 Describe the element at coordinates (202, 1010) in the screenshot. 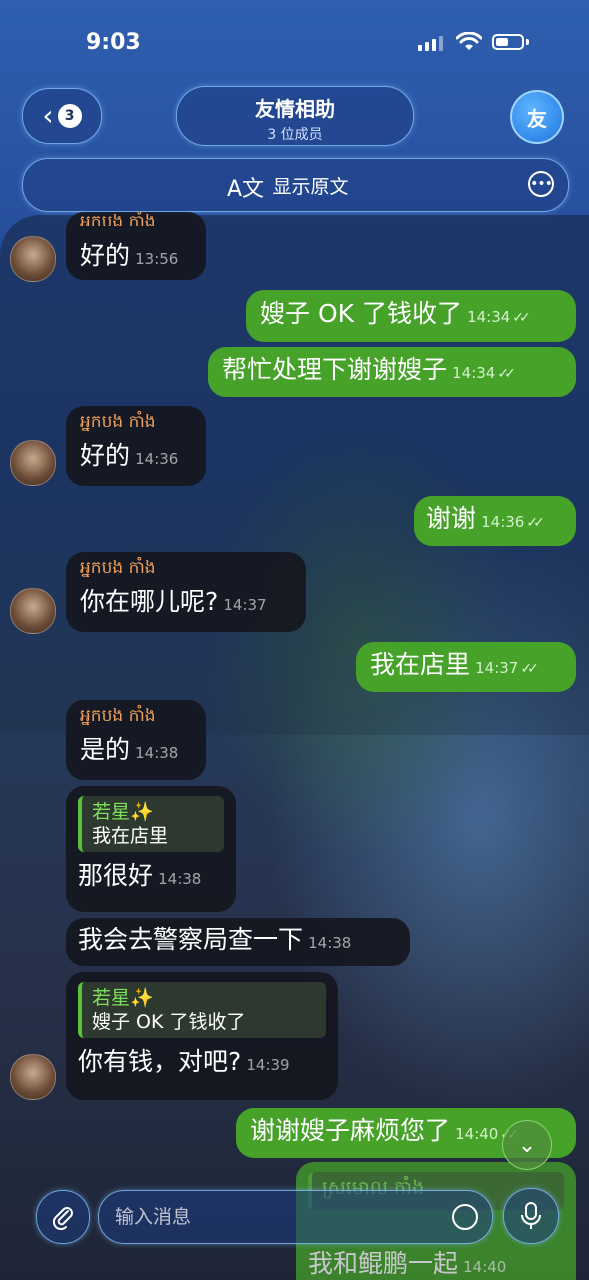

I see `reply-quote: 若星✨ 嫂子 OK 了钱收了` at that location.